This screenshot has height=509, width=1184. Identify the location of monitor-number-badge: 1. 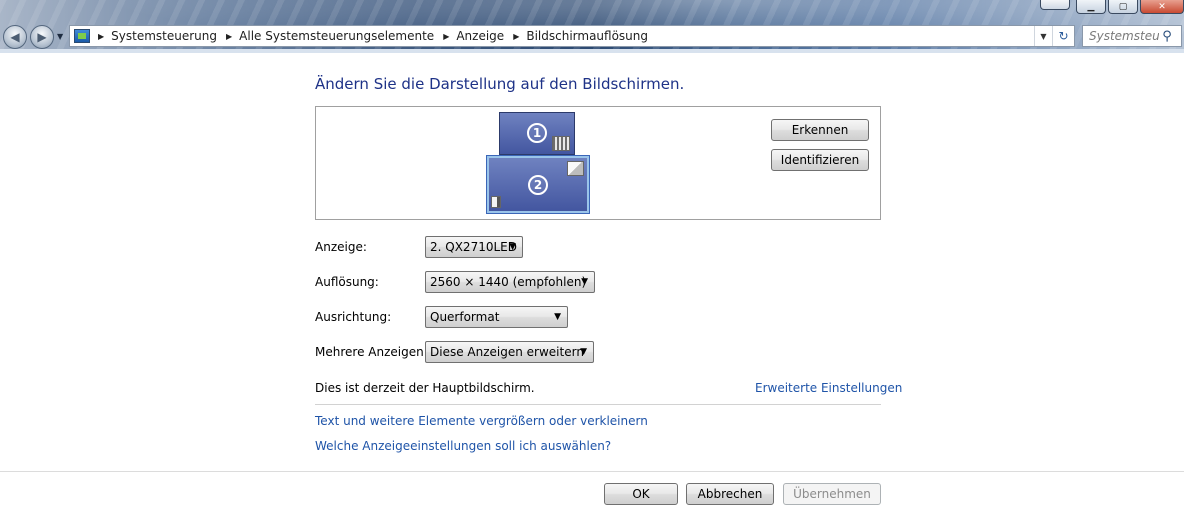
(537, 133).